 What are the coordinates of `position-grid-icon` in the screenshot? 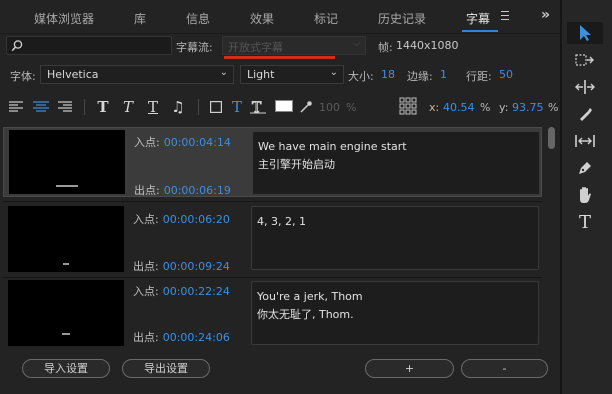 It's located at (408, 106).